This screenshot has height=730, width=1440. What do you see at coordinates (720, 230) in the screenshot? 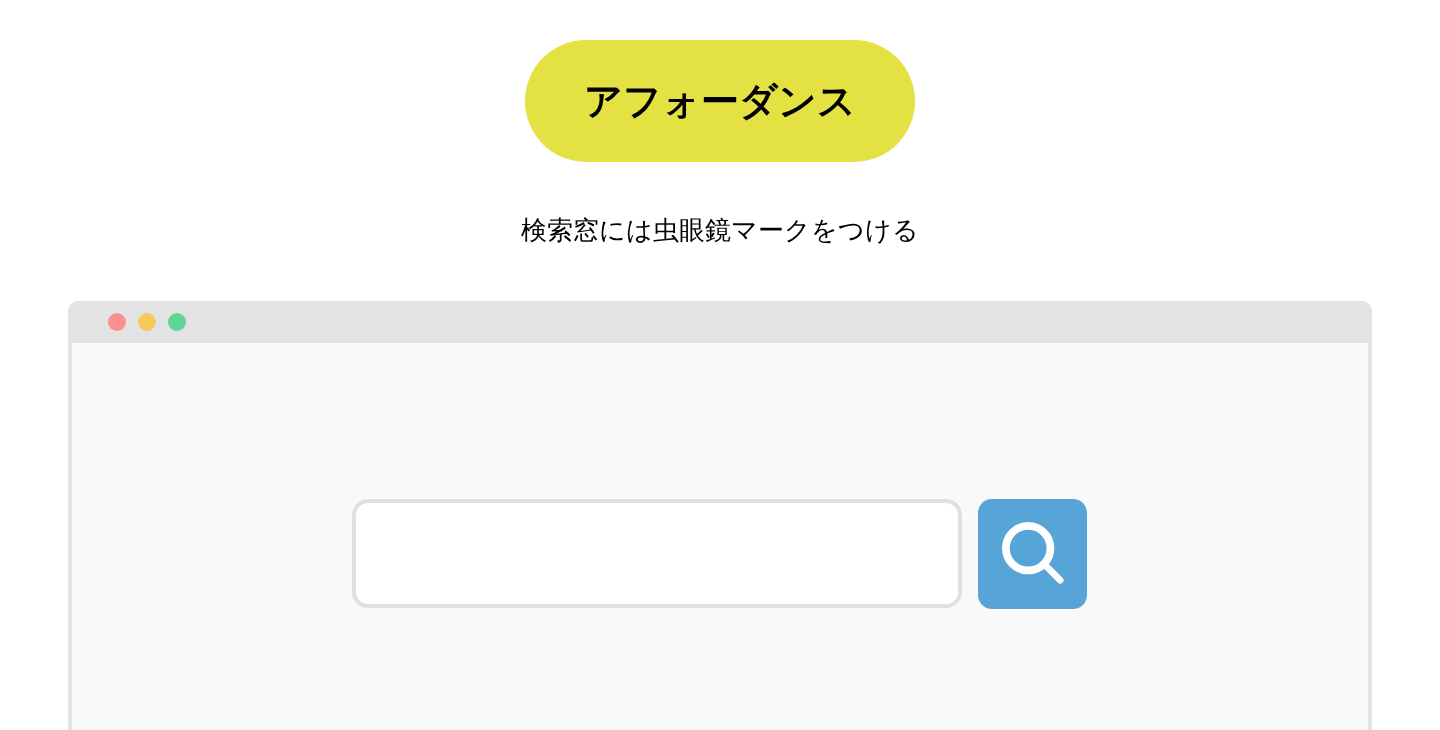
I see `caption-text: 検索窓には虫眼鏡マークをつける` at bounding box center [720, 230].